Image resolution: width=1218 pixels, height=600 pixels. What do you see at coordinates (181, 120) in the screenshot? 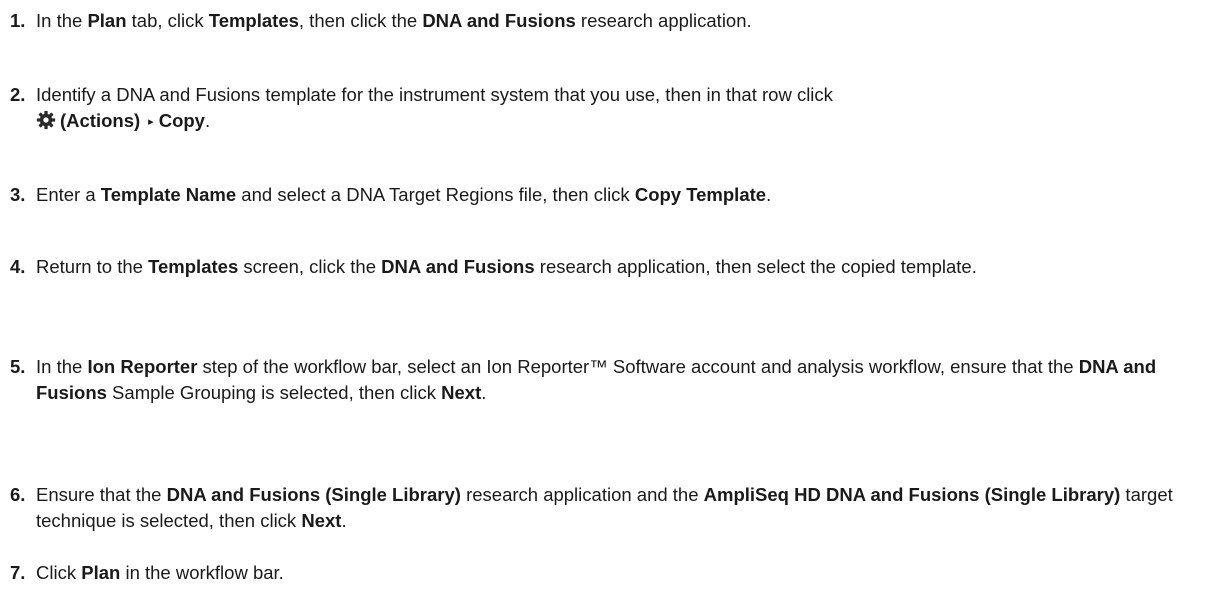
I see `copy-label: Copy` at bounding box center [181, 120].